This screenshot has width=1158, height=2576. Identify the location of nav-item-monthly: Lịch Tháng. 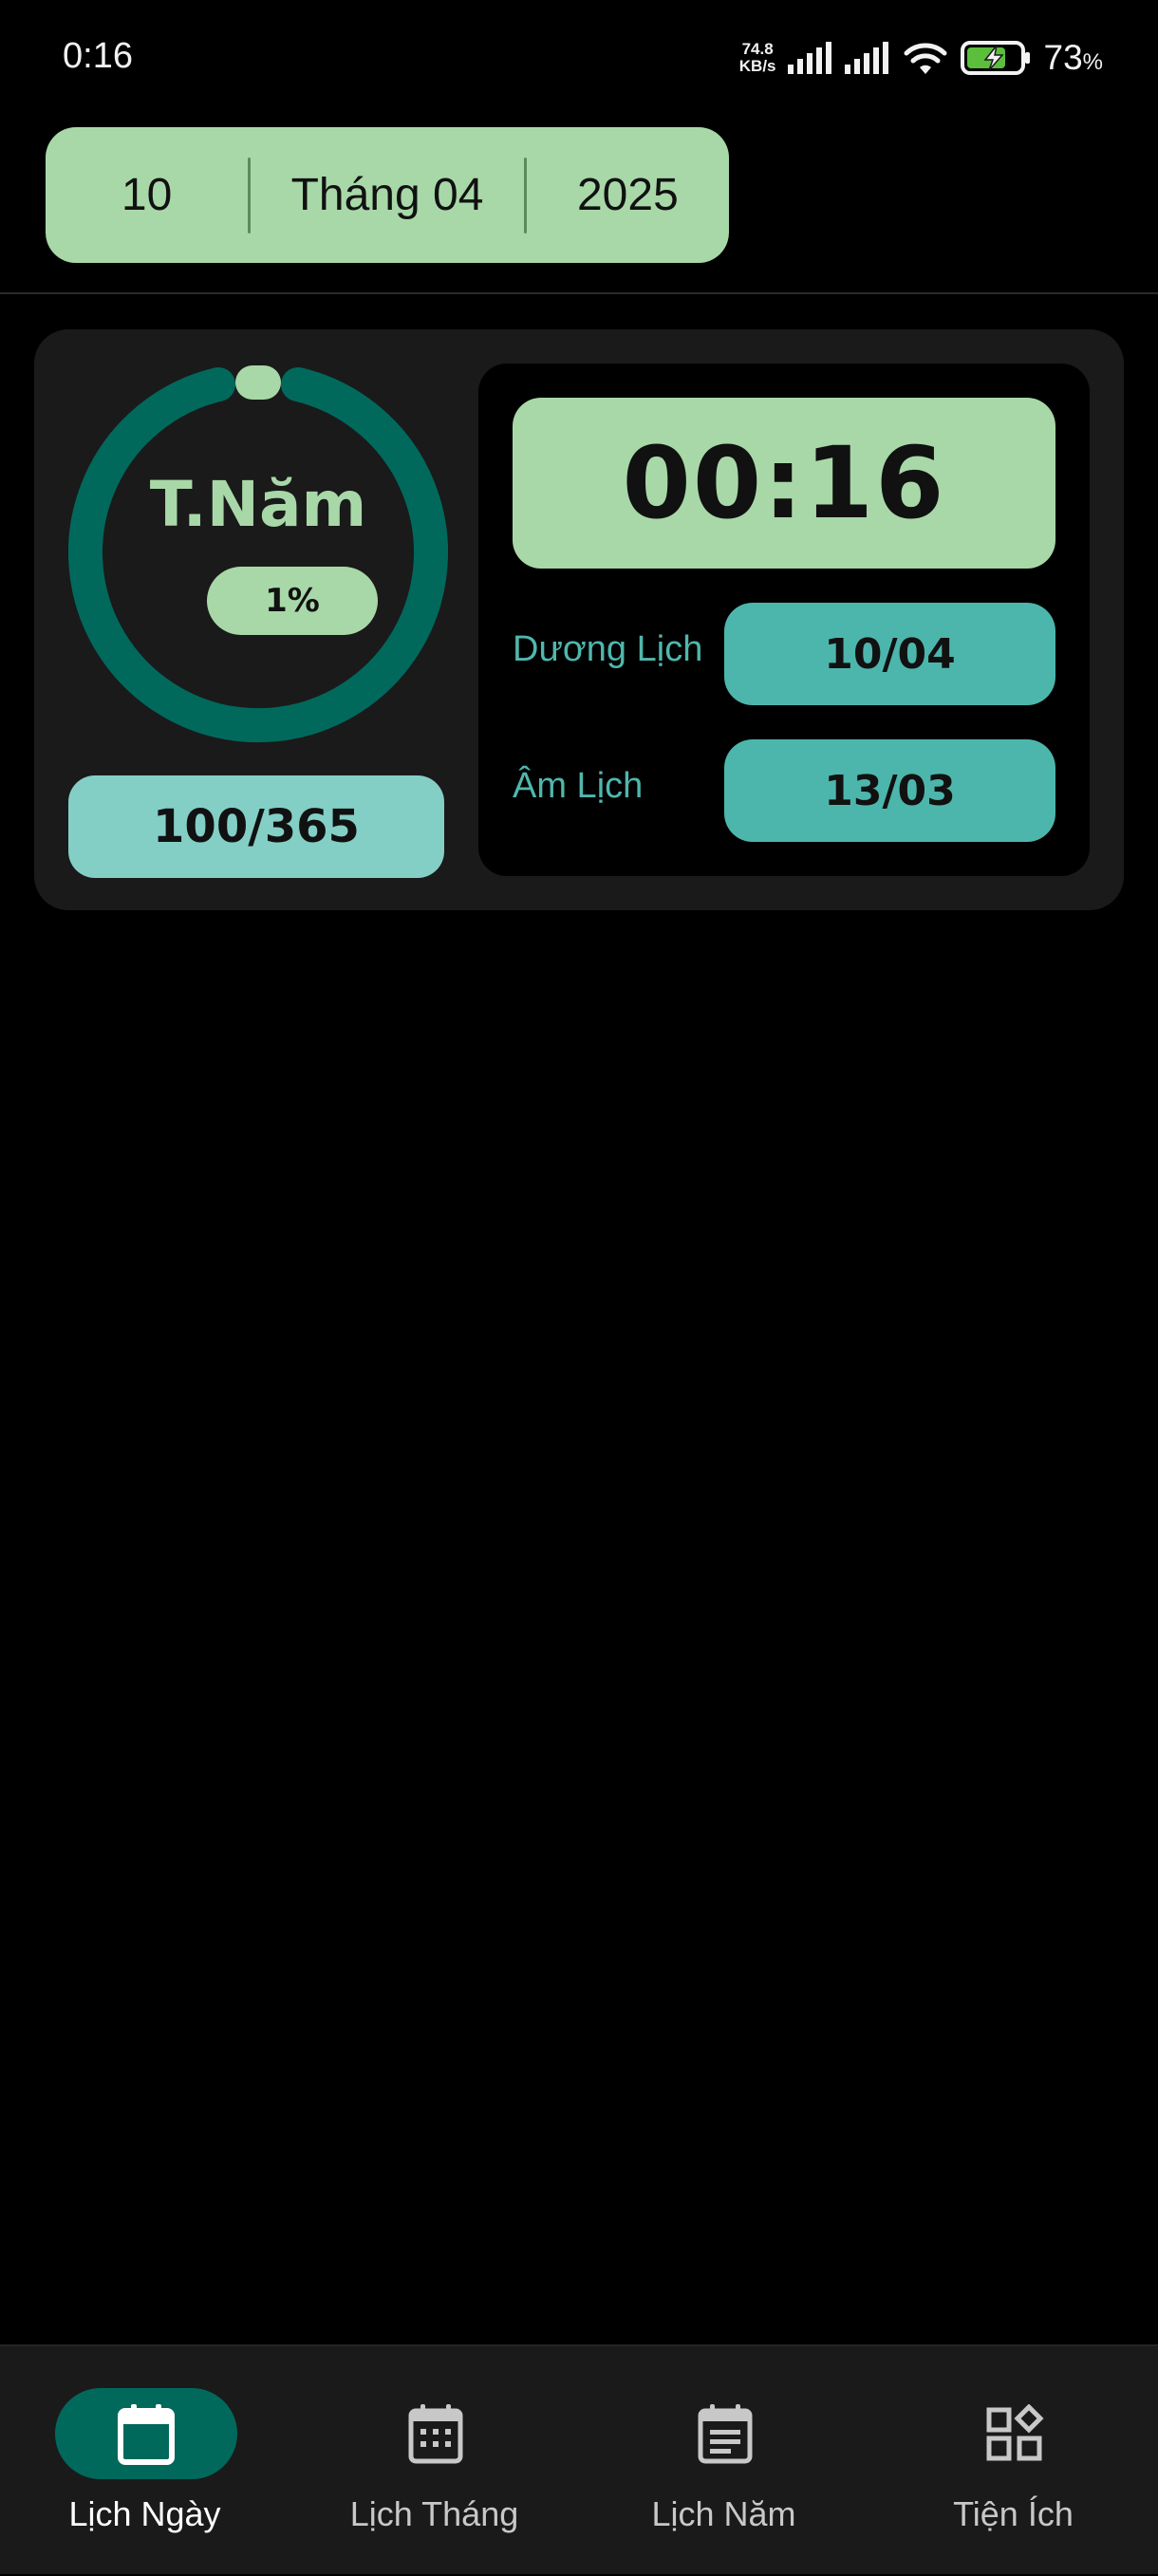
(434, 2461).